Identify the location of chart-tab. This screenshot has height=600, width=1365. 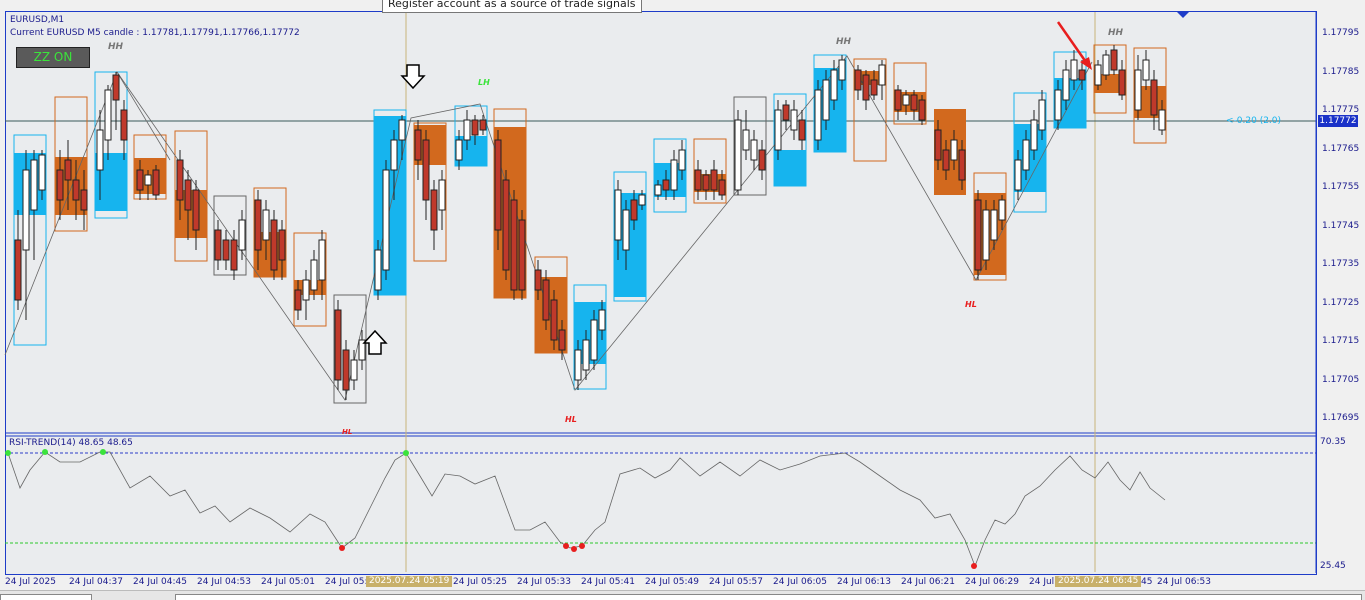
(46, 597).